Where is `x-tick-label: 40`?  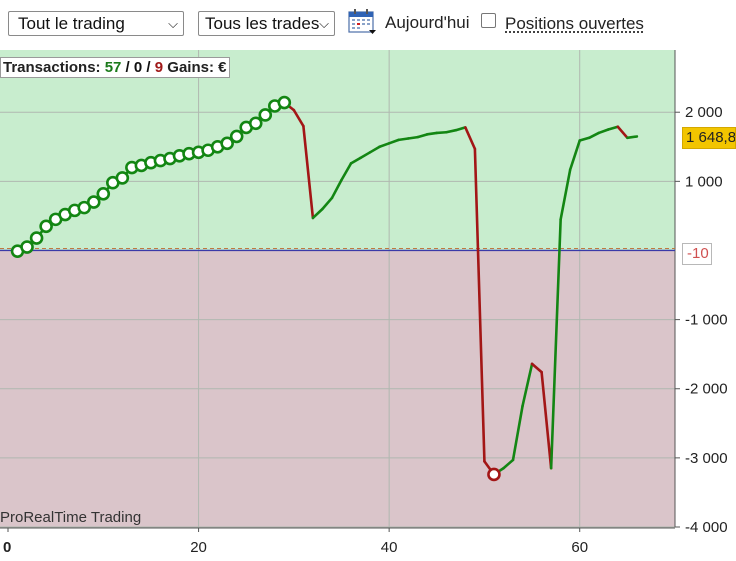
x-tick-label: 40 is located at coordinates (389, 547).